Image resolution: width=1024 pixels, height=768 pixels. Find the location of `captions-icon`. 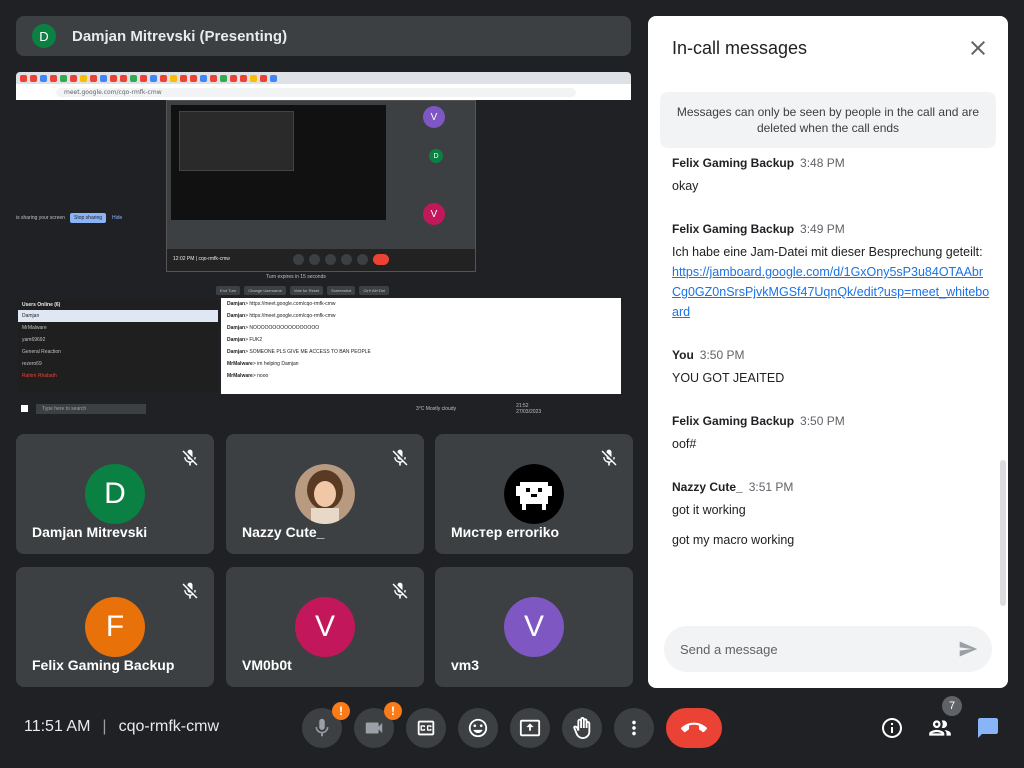

captions-icon is located at coordinates (426, 728).